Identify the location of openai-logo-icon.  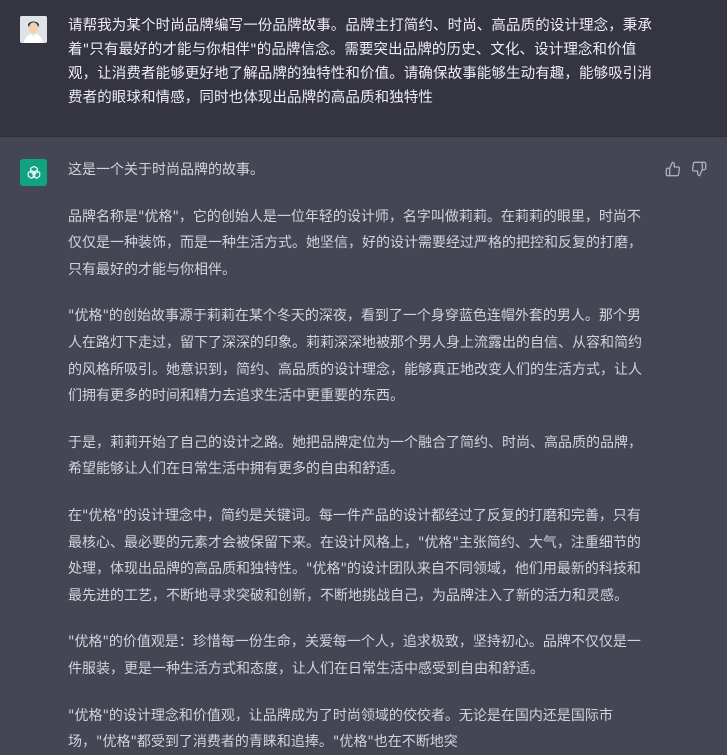
(33, 172).